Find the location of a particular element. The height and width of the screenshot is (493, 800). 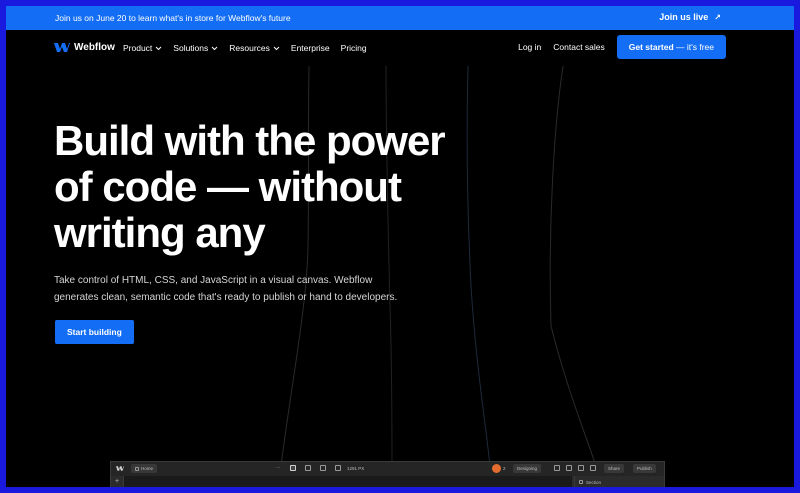

hero-title-line-2: of code — without is located at coordinates (228, 186).